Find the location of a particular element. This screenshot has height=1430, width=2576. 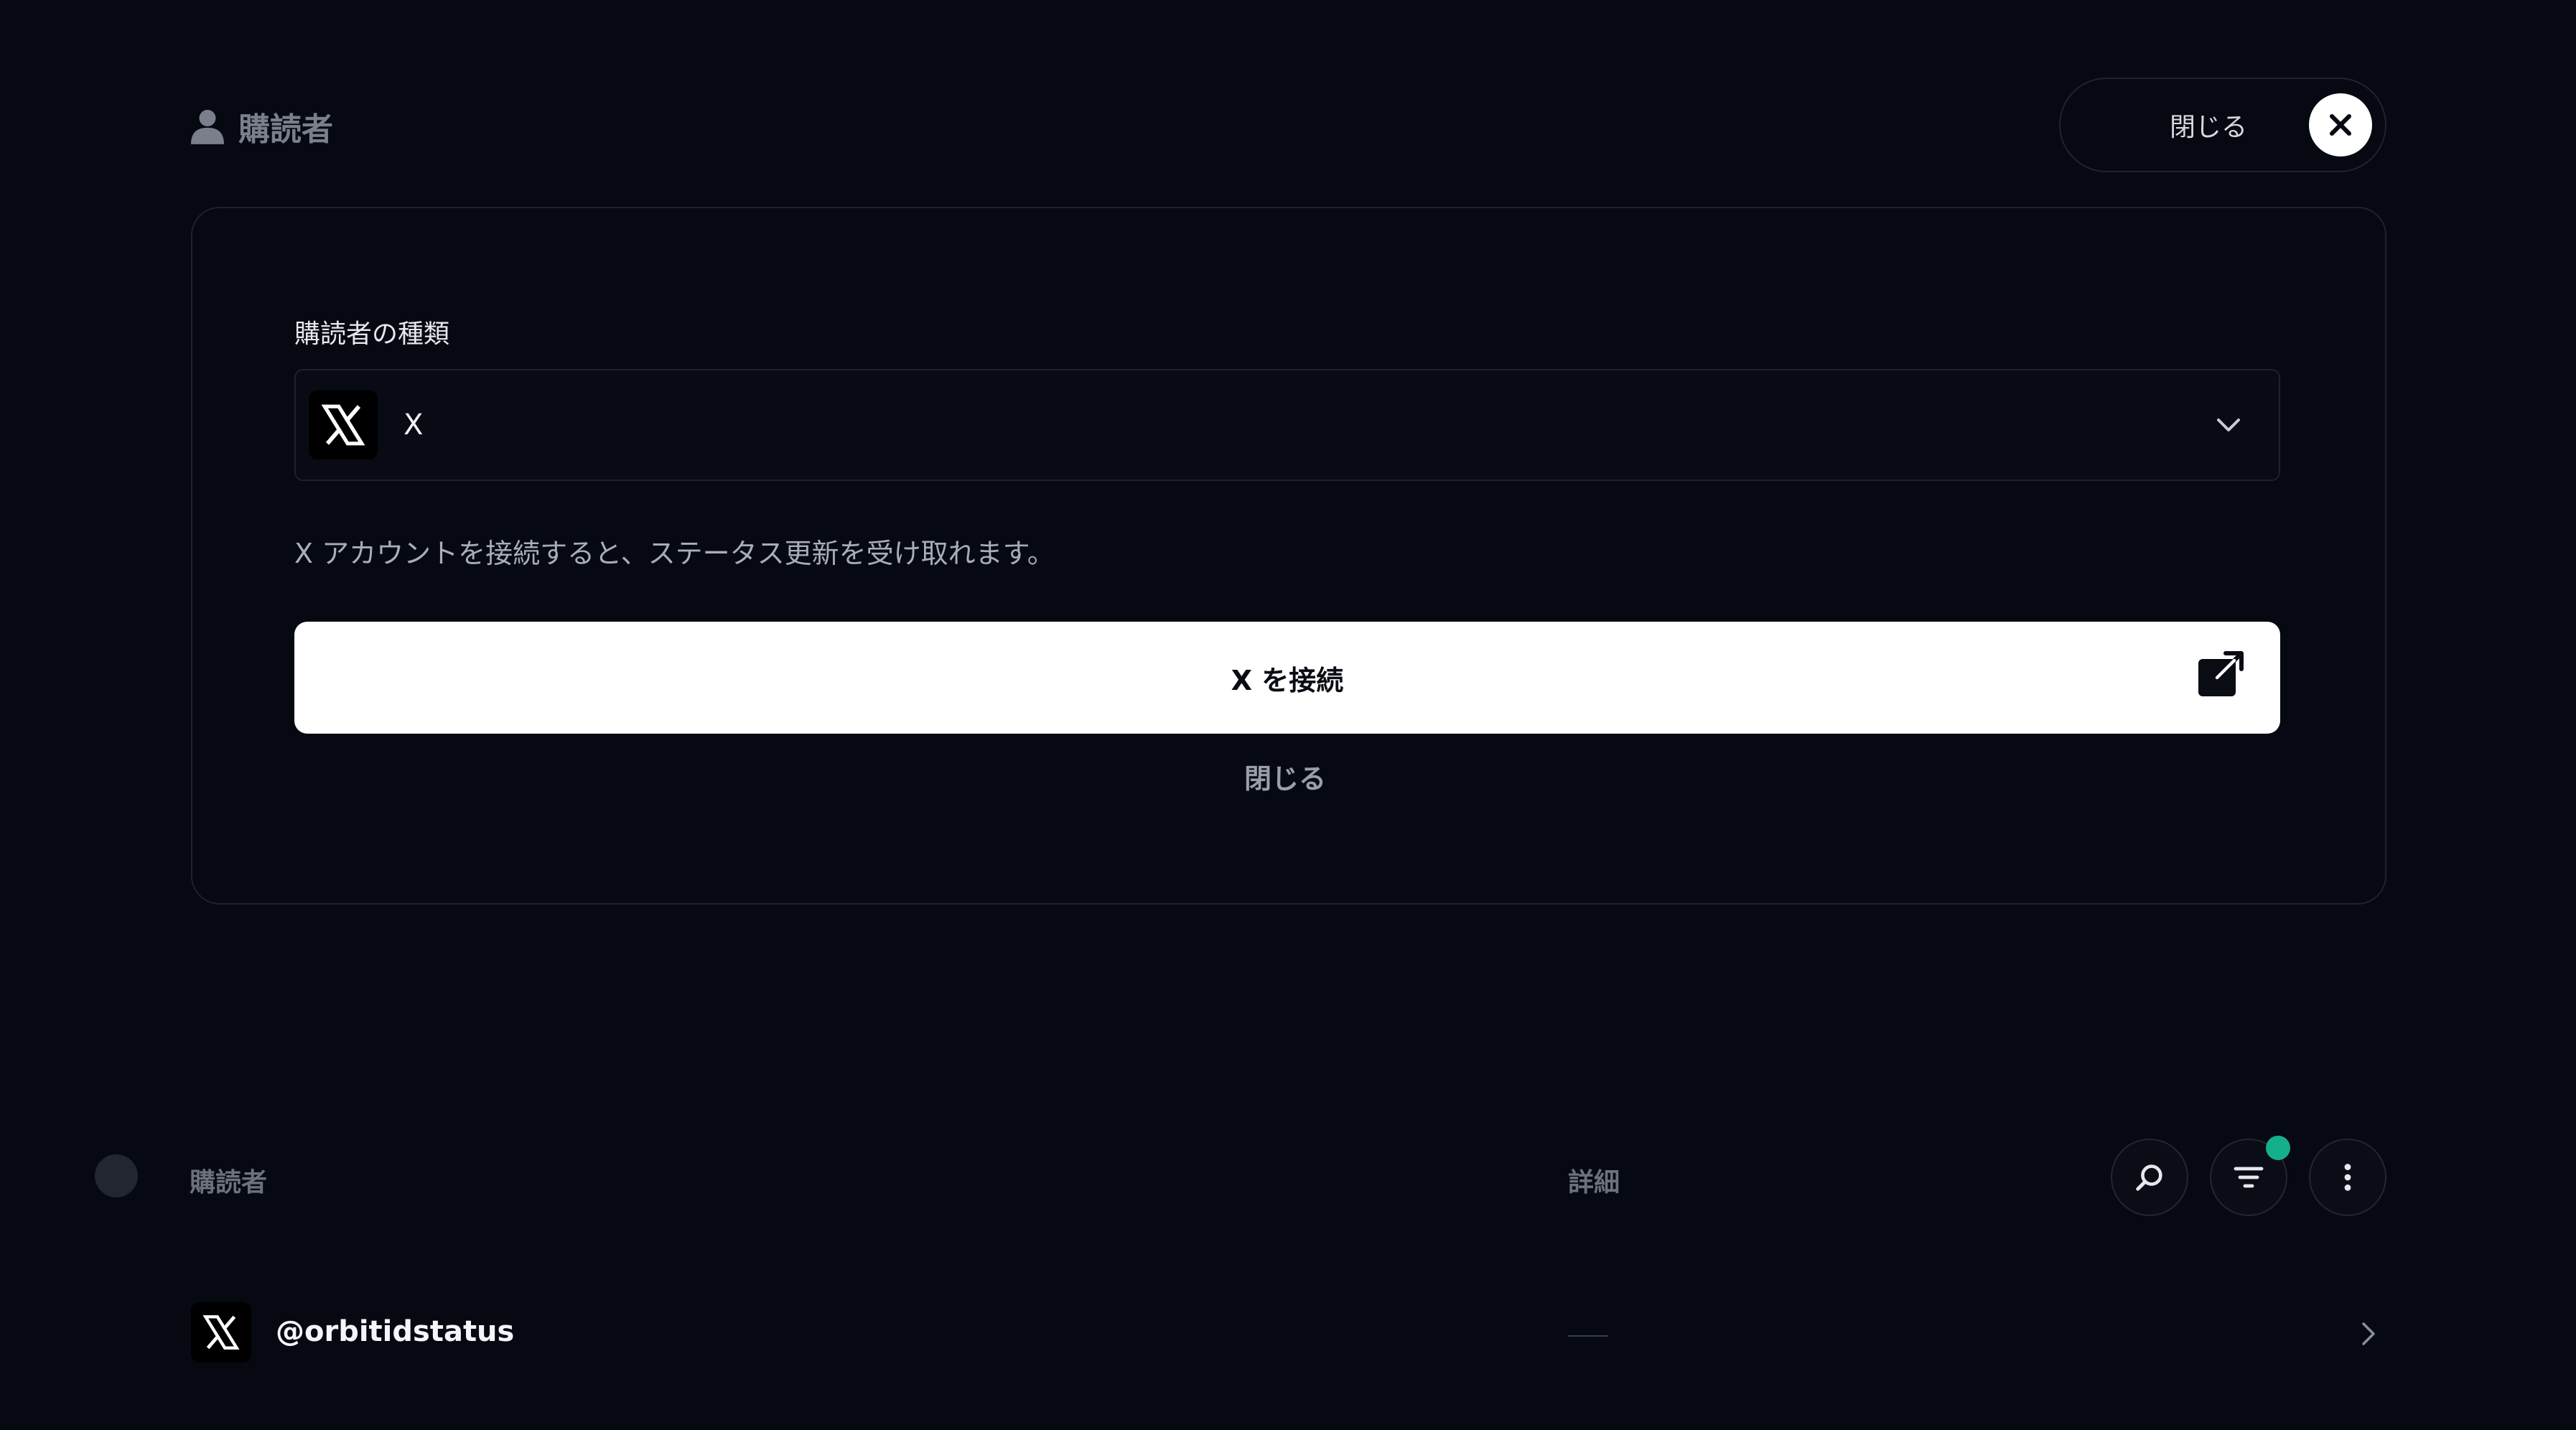

subscriber-handle: @orbitidstatus is located at coordinates (395, 1331).